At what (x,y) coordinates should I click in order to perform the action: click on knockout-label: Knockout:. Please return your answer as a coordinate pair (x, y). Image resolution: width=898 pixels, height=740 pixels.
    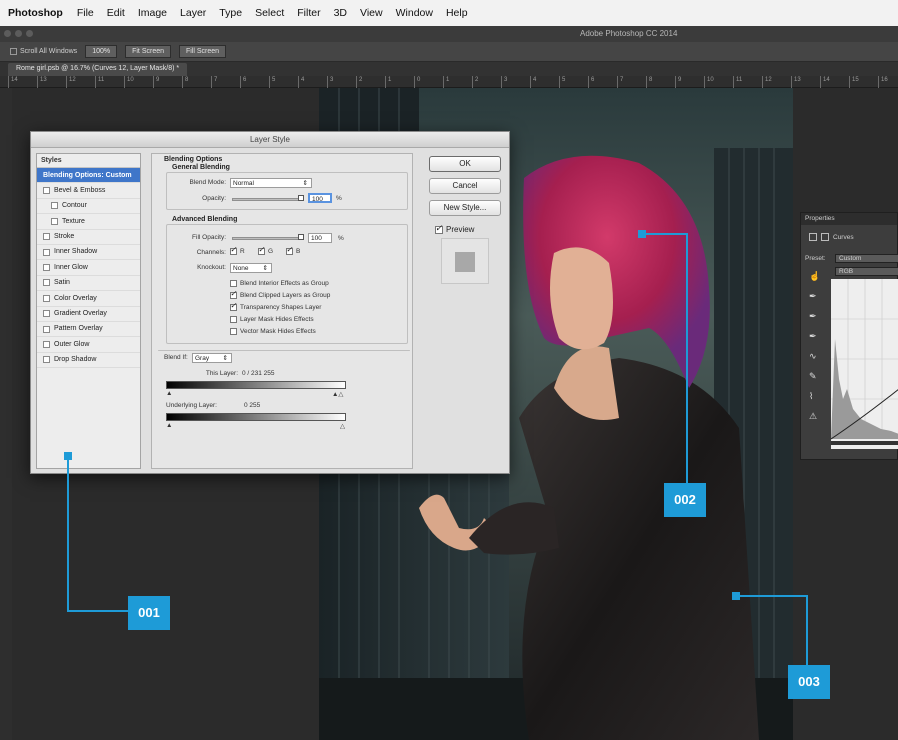
    Looking at the image, I should click on (211, 267).